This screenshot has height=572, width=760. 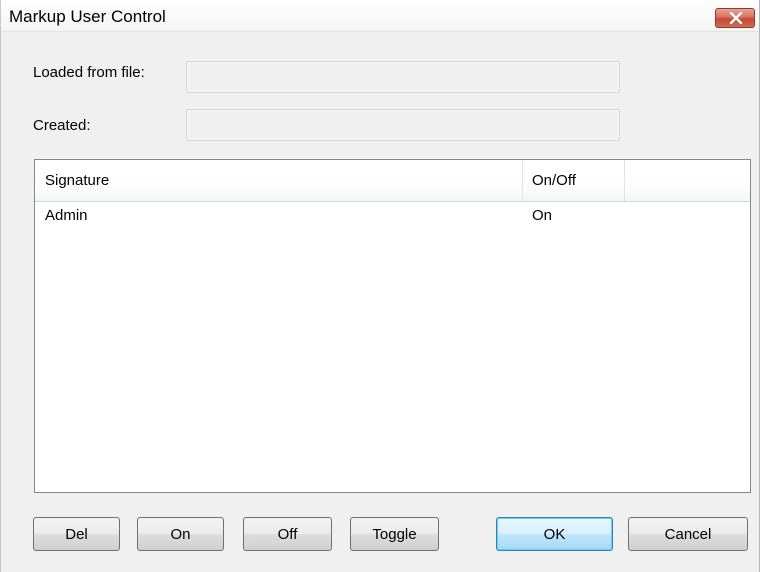 What do you see at coordinates (688, 534) in the screenshot?
I see `cancel-button: Cancel` at bounding box center [688, 534].